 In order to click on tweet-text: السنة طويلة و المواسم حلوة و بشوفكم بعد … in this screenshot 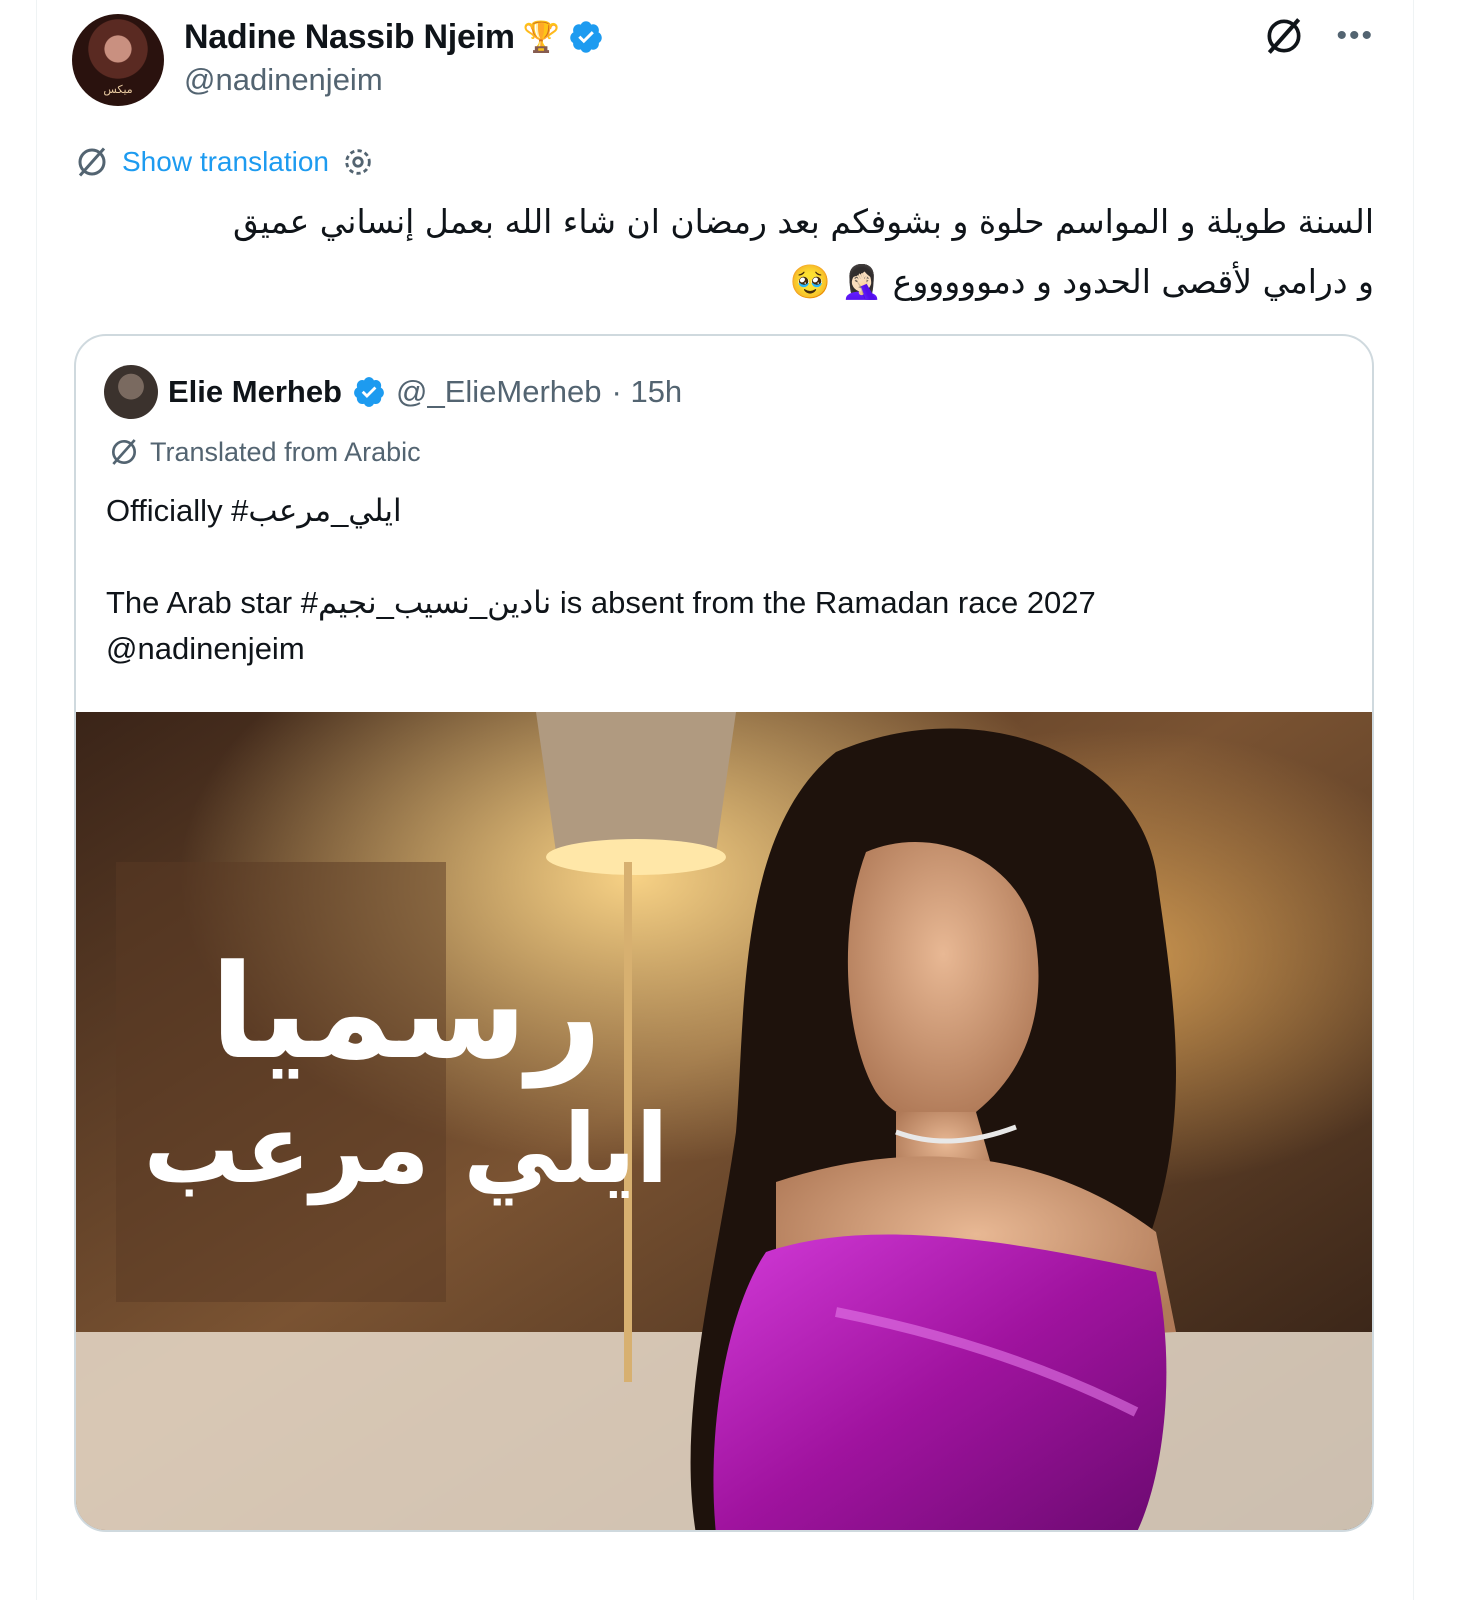, I will do `click(729, 252)`.